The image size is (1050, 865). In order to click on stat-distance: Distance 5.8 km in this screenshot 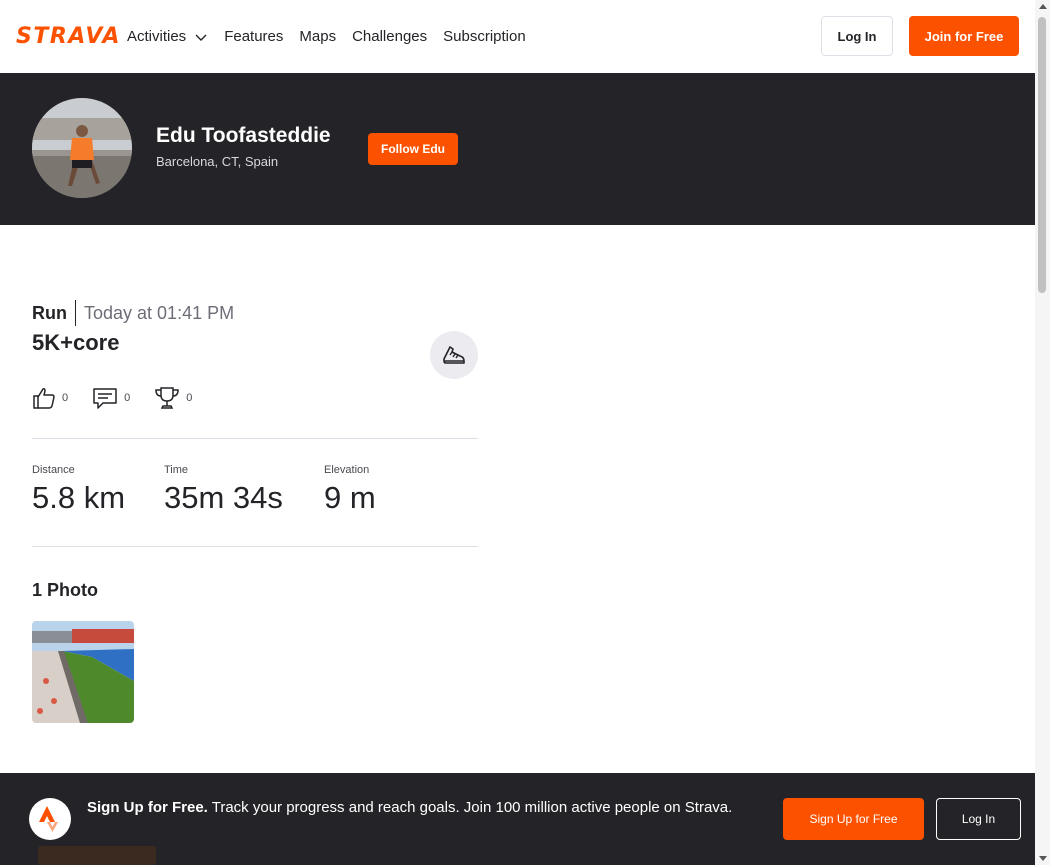, I will do `click(98, 490)`.